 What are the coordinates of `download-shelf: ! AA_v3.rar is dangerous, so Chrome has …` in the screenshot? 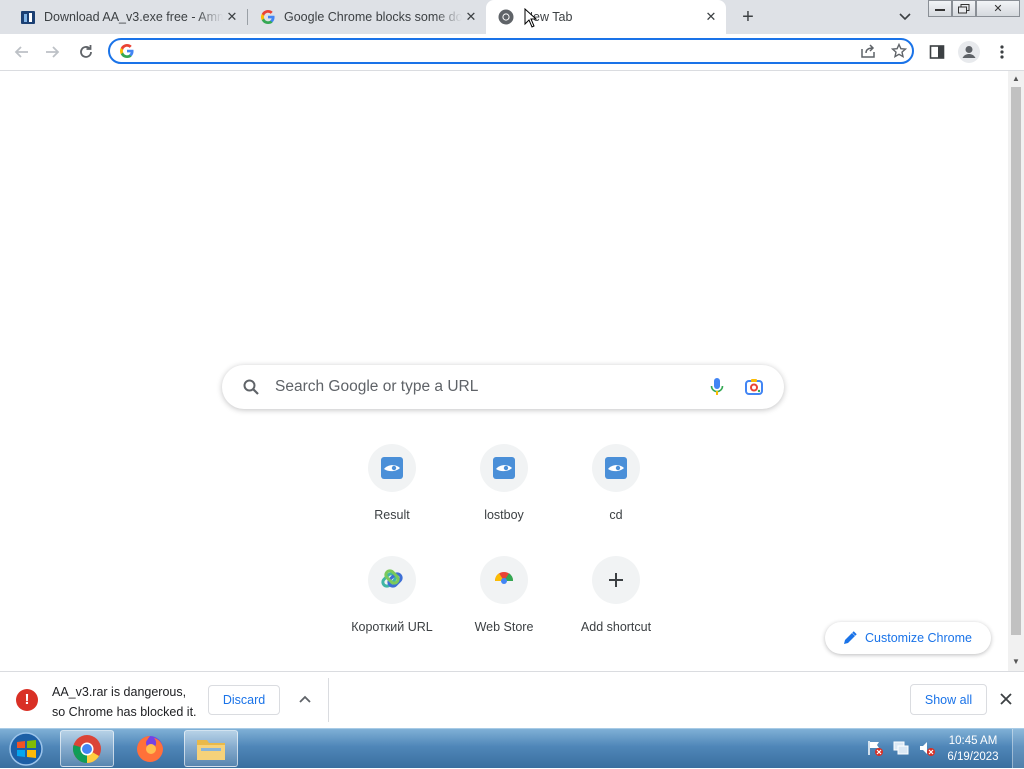 It's located at (512, 700).